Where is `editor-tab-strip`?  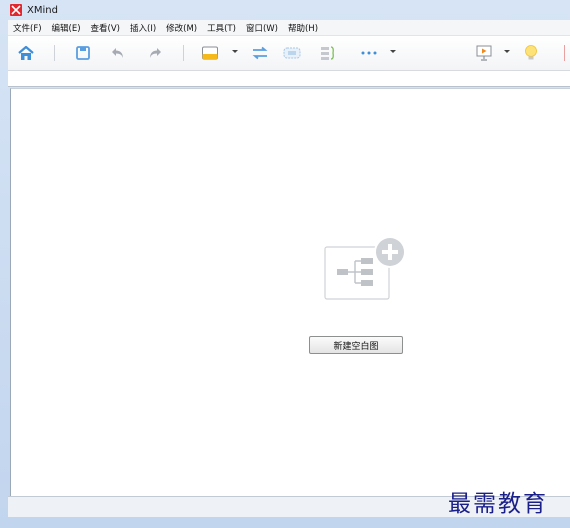
editor-tab-strip is located at coordinates (289, 79).